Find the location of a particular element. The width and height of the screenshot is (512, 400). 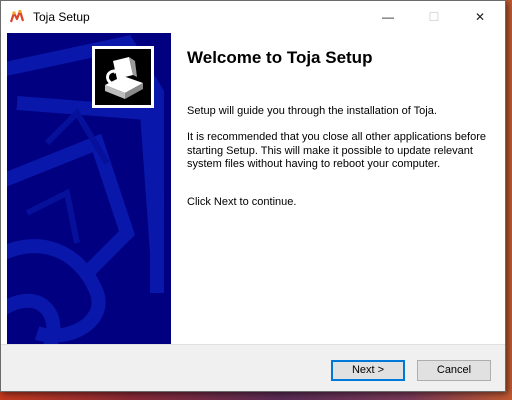

continue-instruction: Click Next to continue. is located at coordinates (242, 202).